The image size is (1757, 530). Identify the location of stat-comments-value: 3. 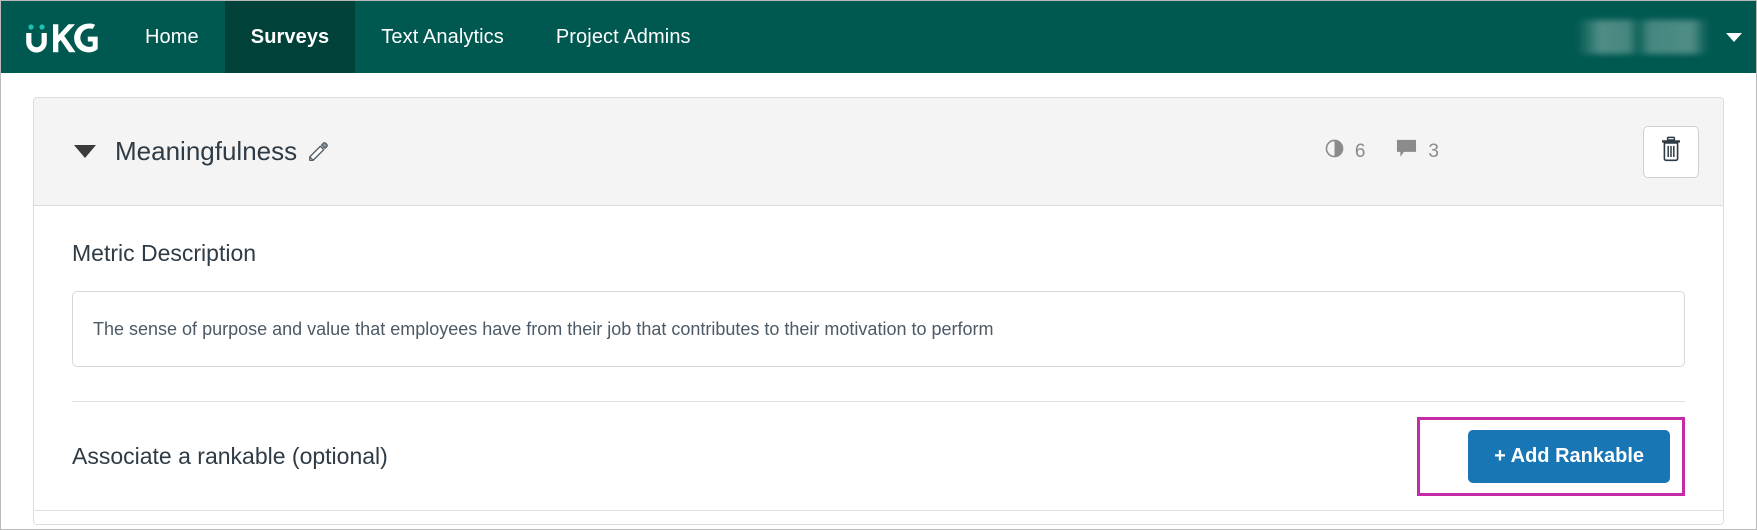
(1433, 151).